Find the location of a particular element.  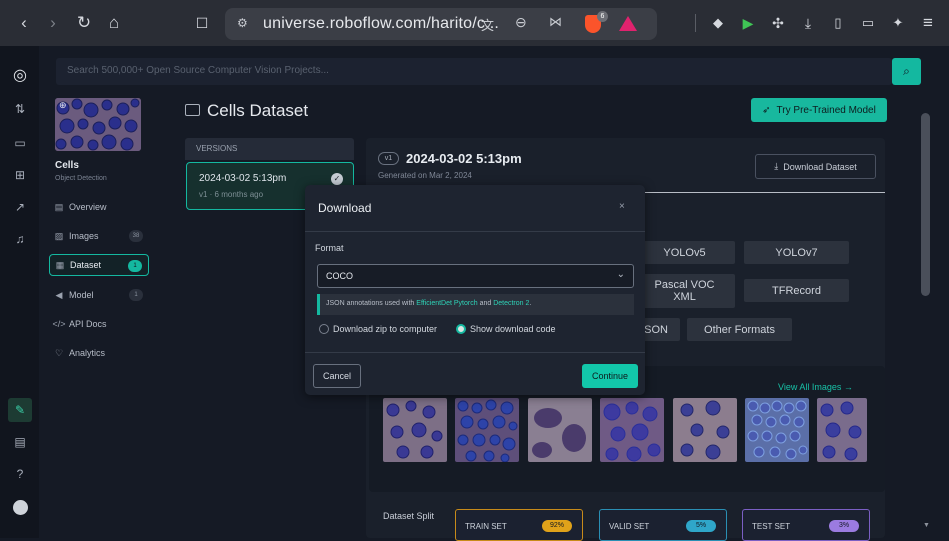

roboflow-logo-icon: ◎ is located at coordinates (20, 75).